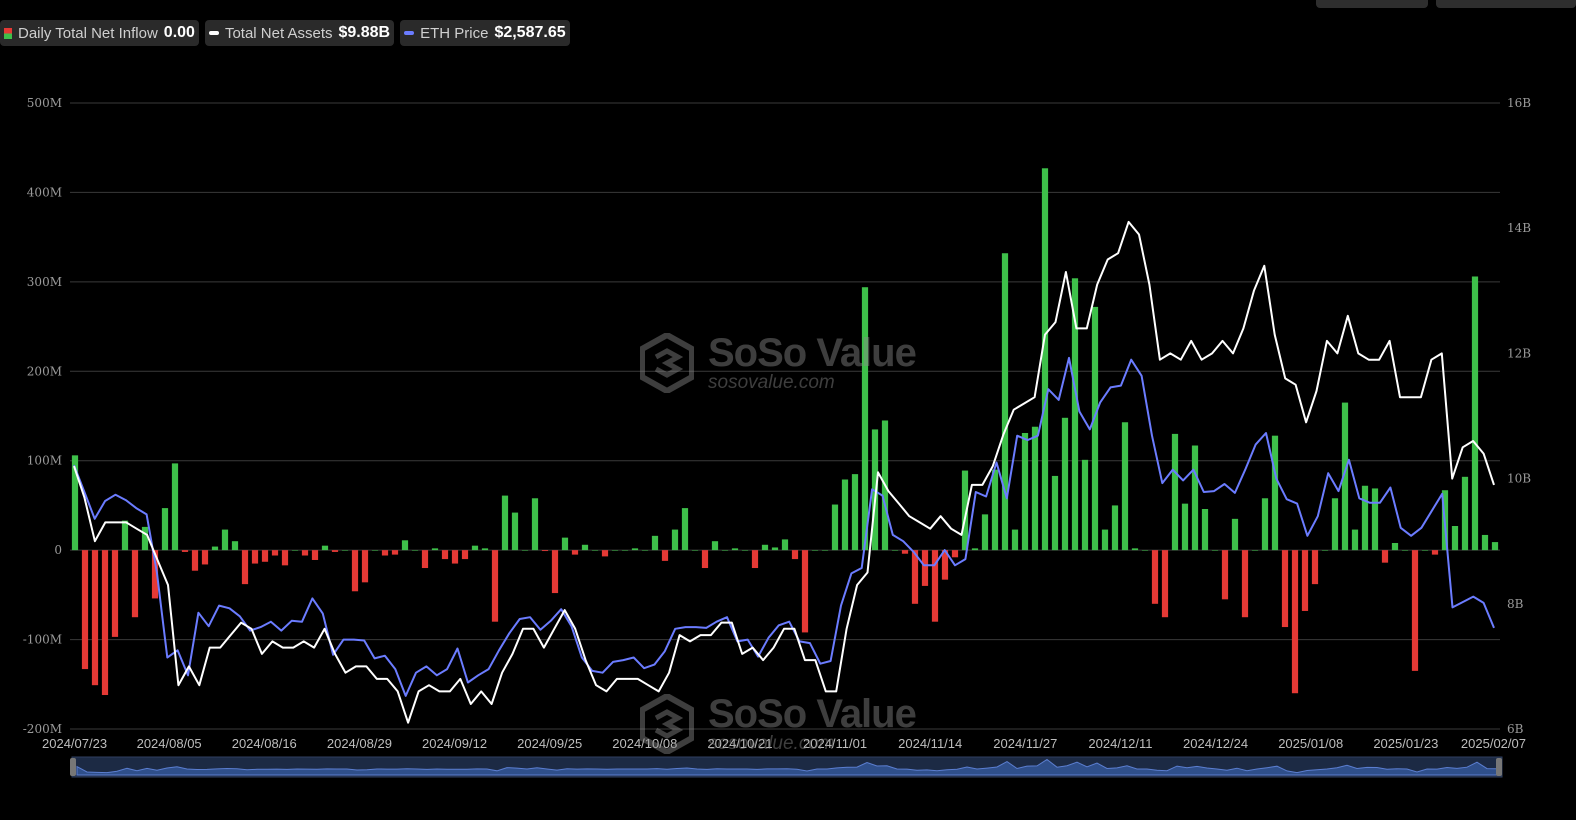 The image size is (1576, 820). I want to click on watermark: SoSo Value sosovalue.com, so click(778, 723).